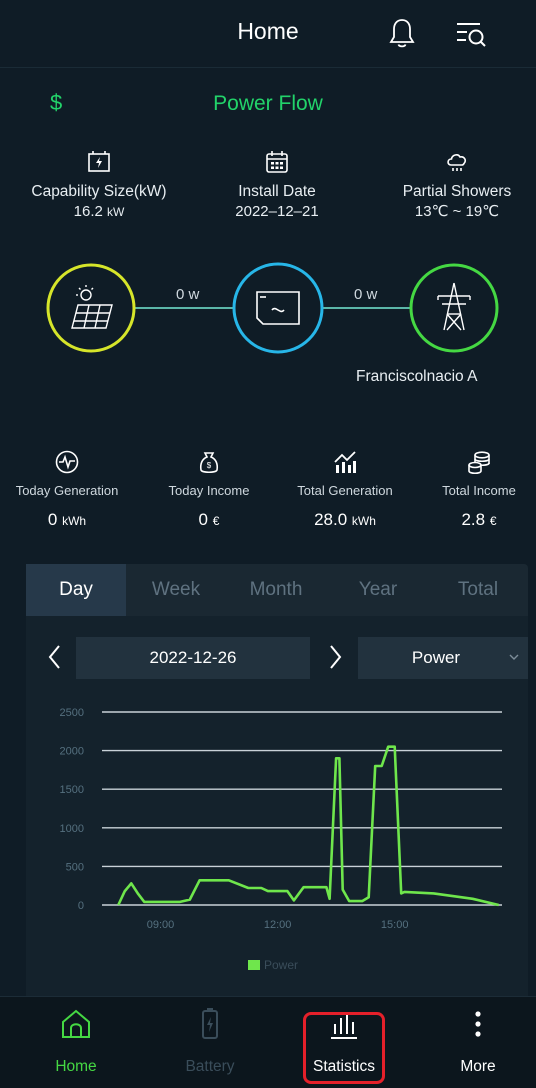 This screenshot has width=536, height=1088. I want to click on generation-gauge-icon, so click(67, 462).